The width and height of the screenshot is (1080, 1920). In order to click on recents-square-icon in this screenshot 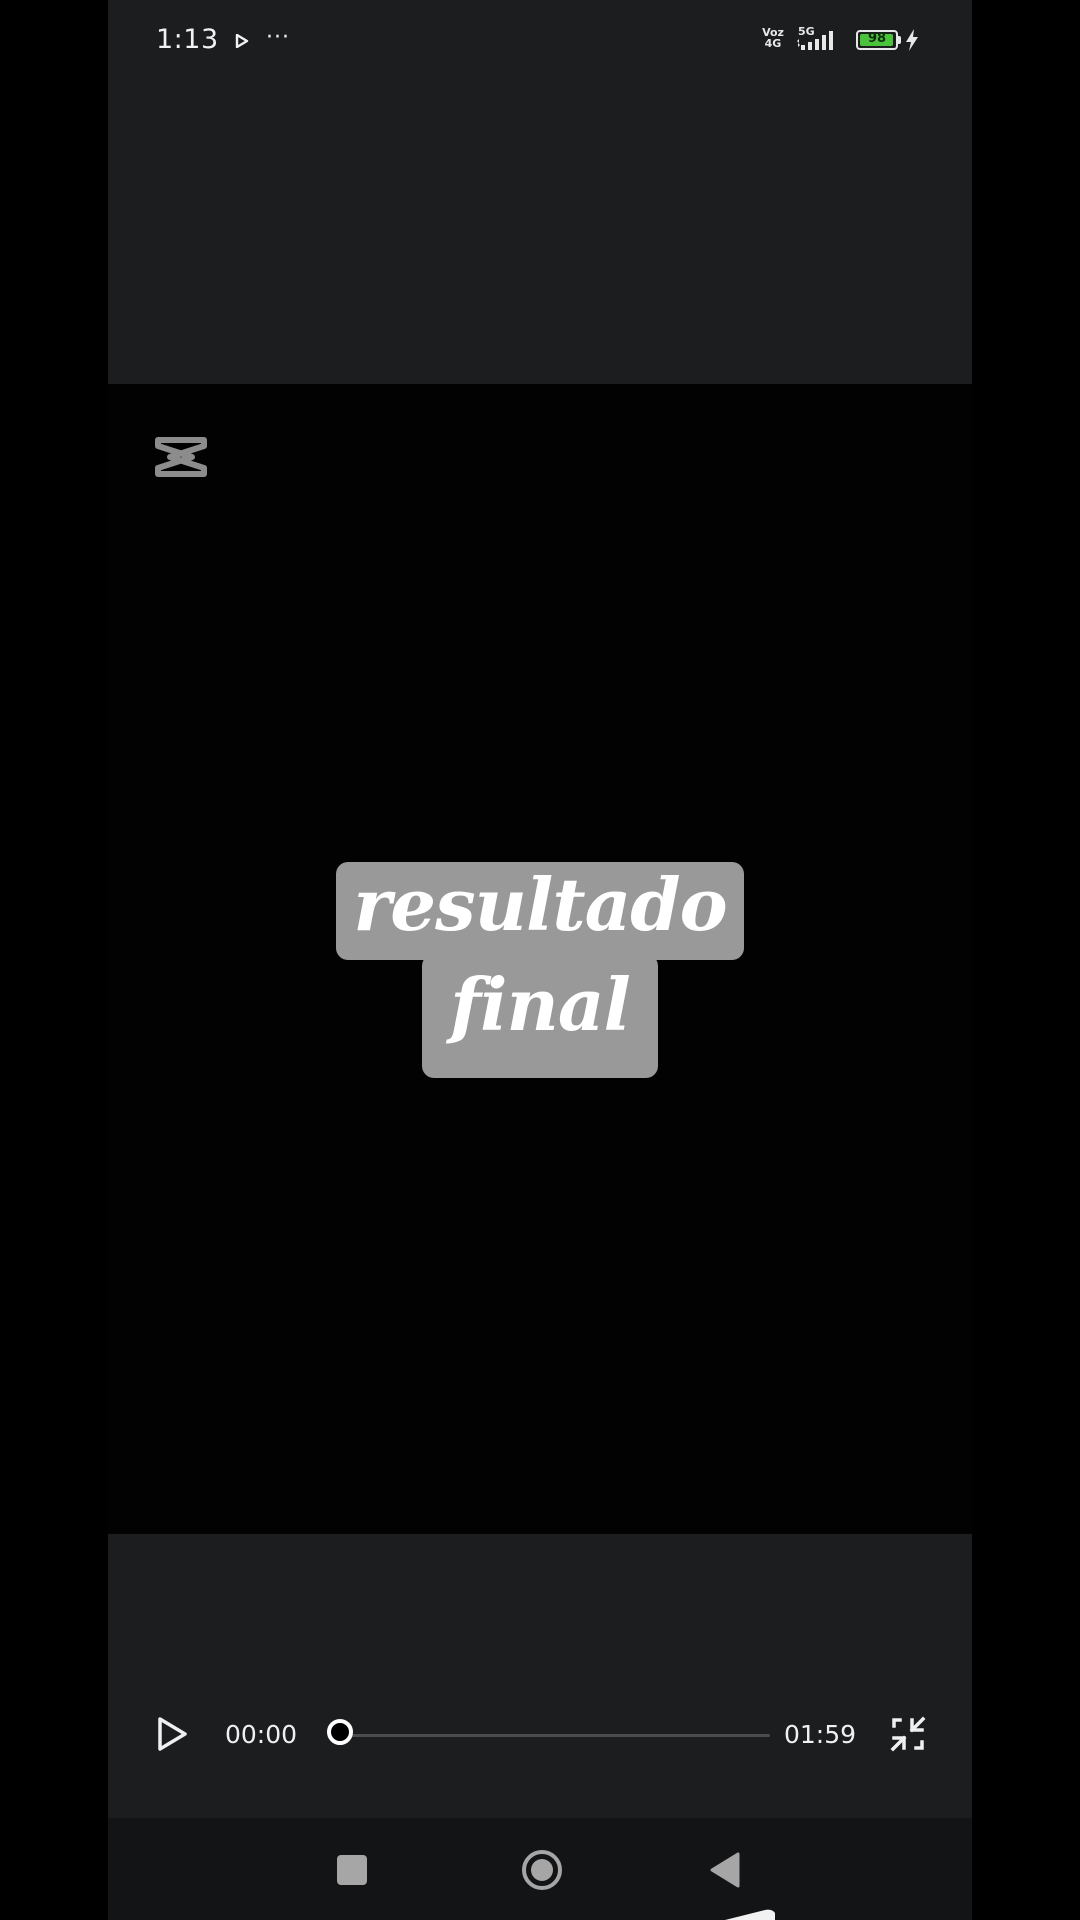, I will do `click(352, 1870)`.